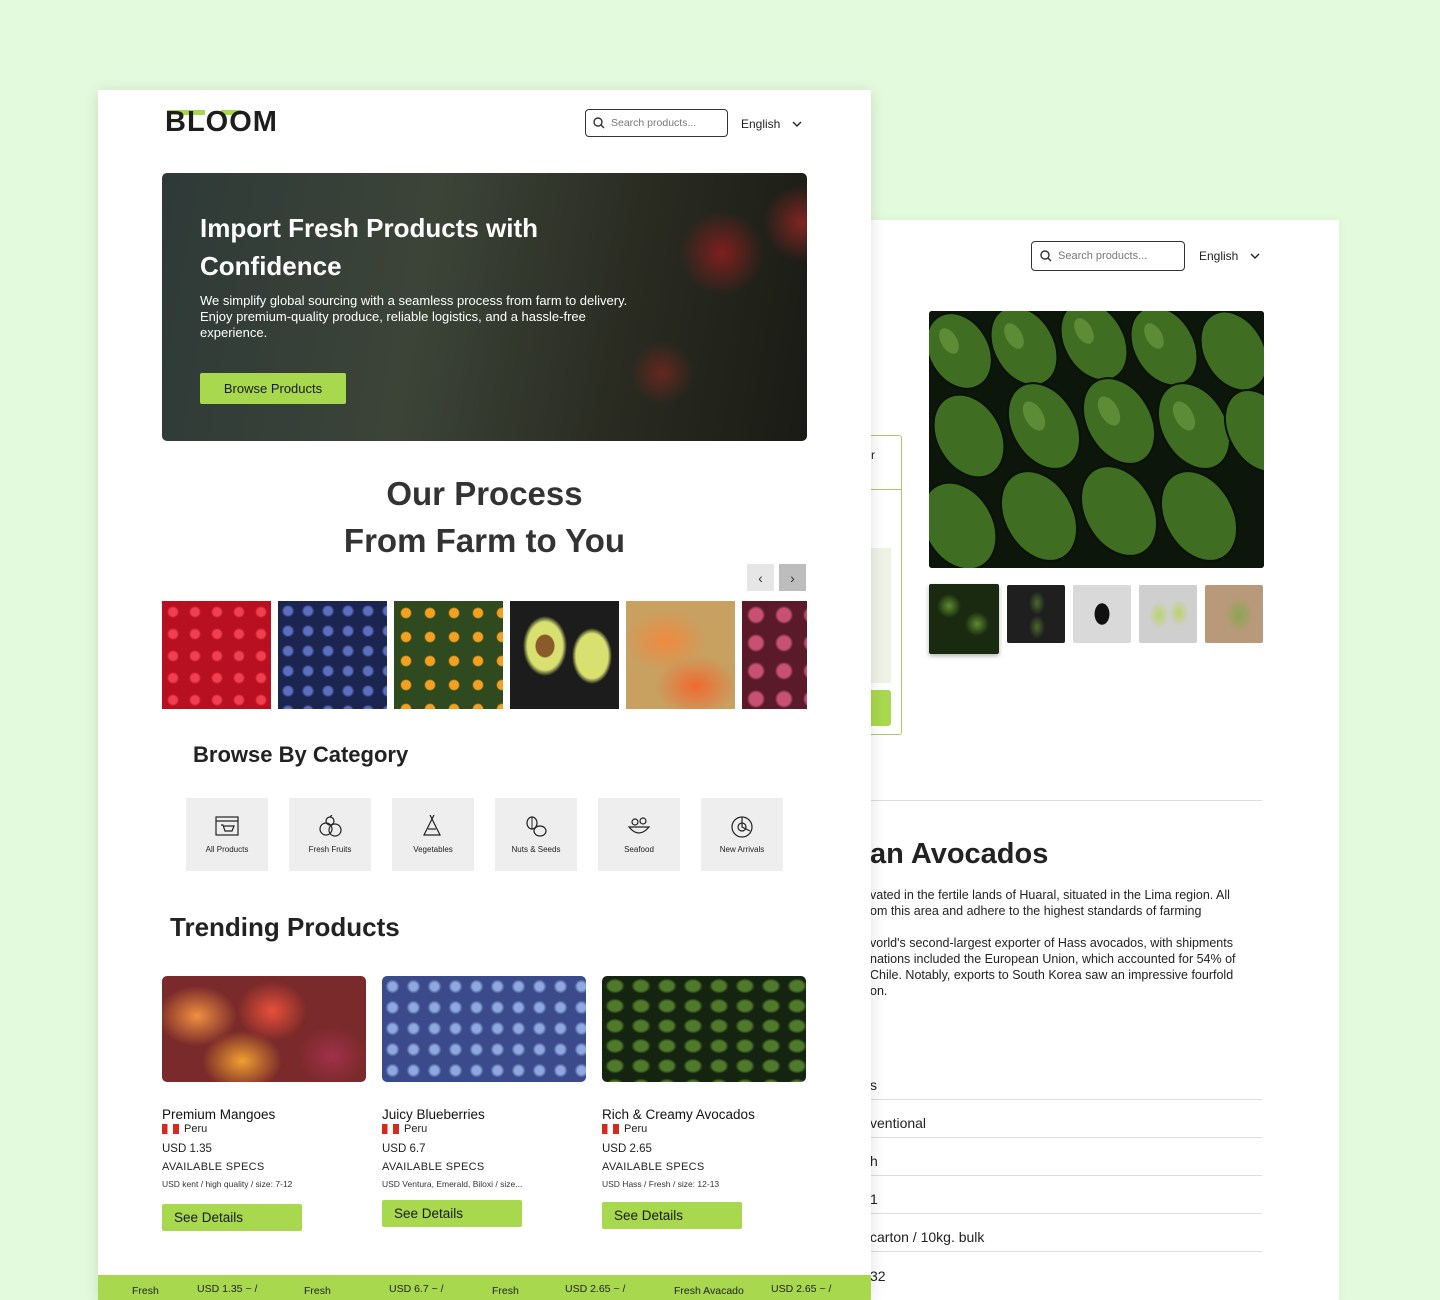 The image size is (1440, 1300). What do you see at coordinates (187, 1149) in the screenshot?
I see `product-price: USD 1.35` at bounding box center [187, 1149].